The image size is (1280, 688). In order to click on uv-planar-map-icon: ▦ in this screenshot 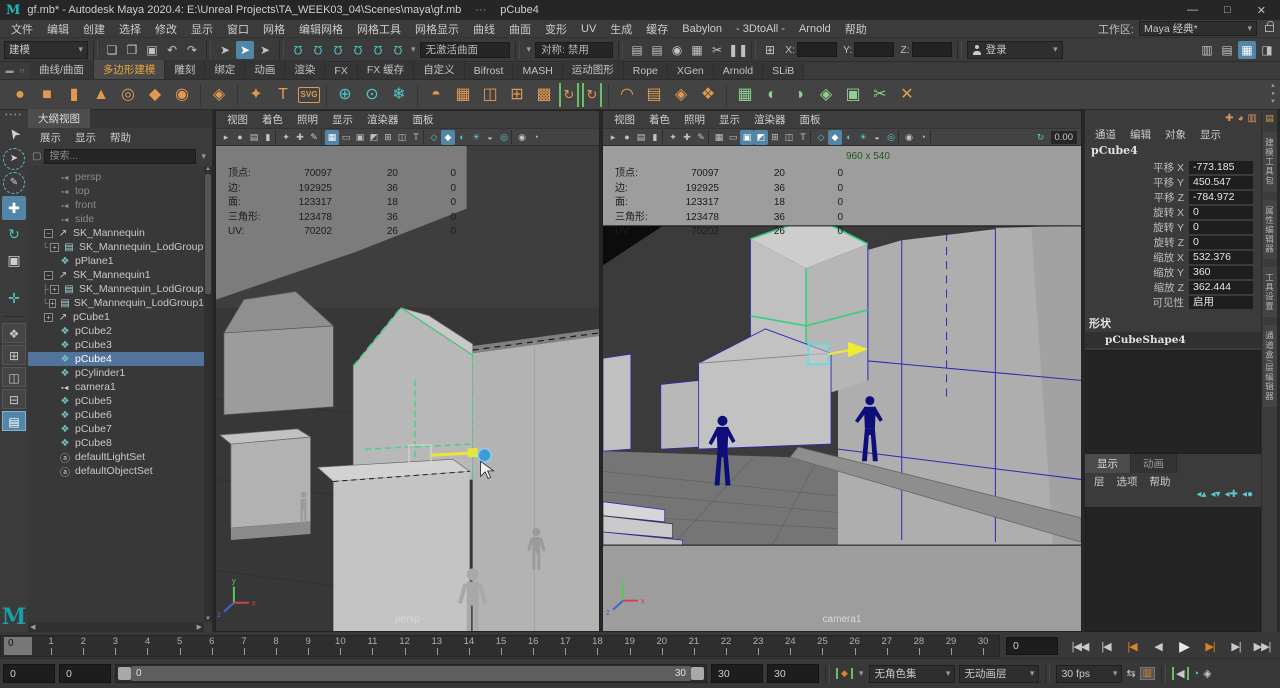, I will do `click(745, 95)`.